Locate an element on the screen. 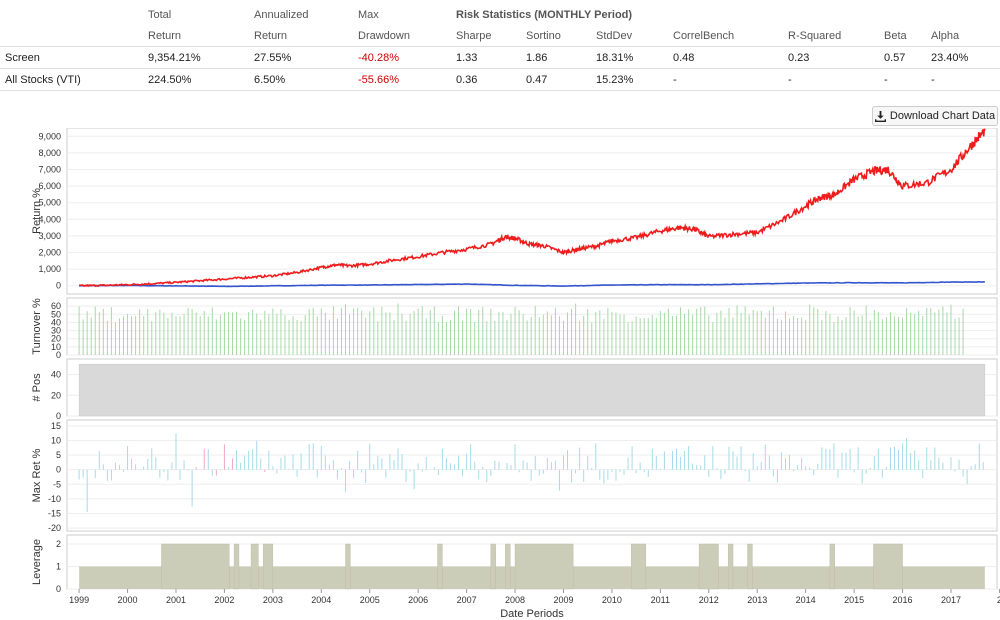 The image size is (1000, 620). col-rsquared: R-Squared is located at coordinates (836, 36).